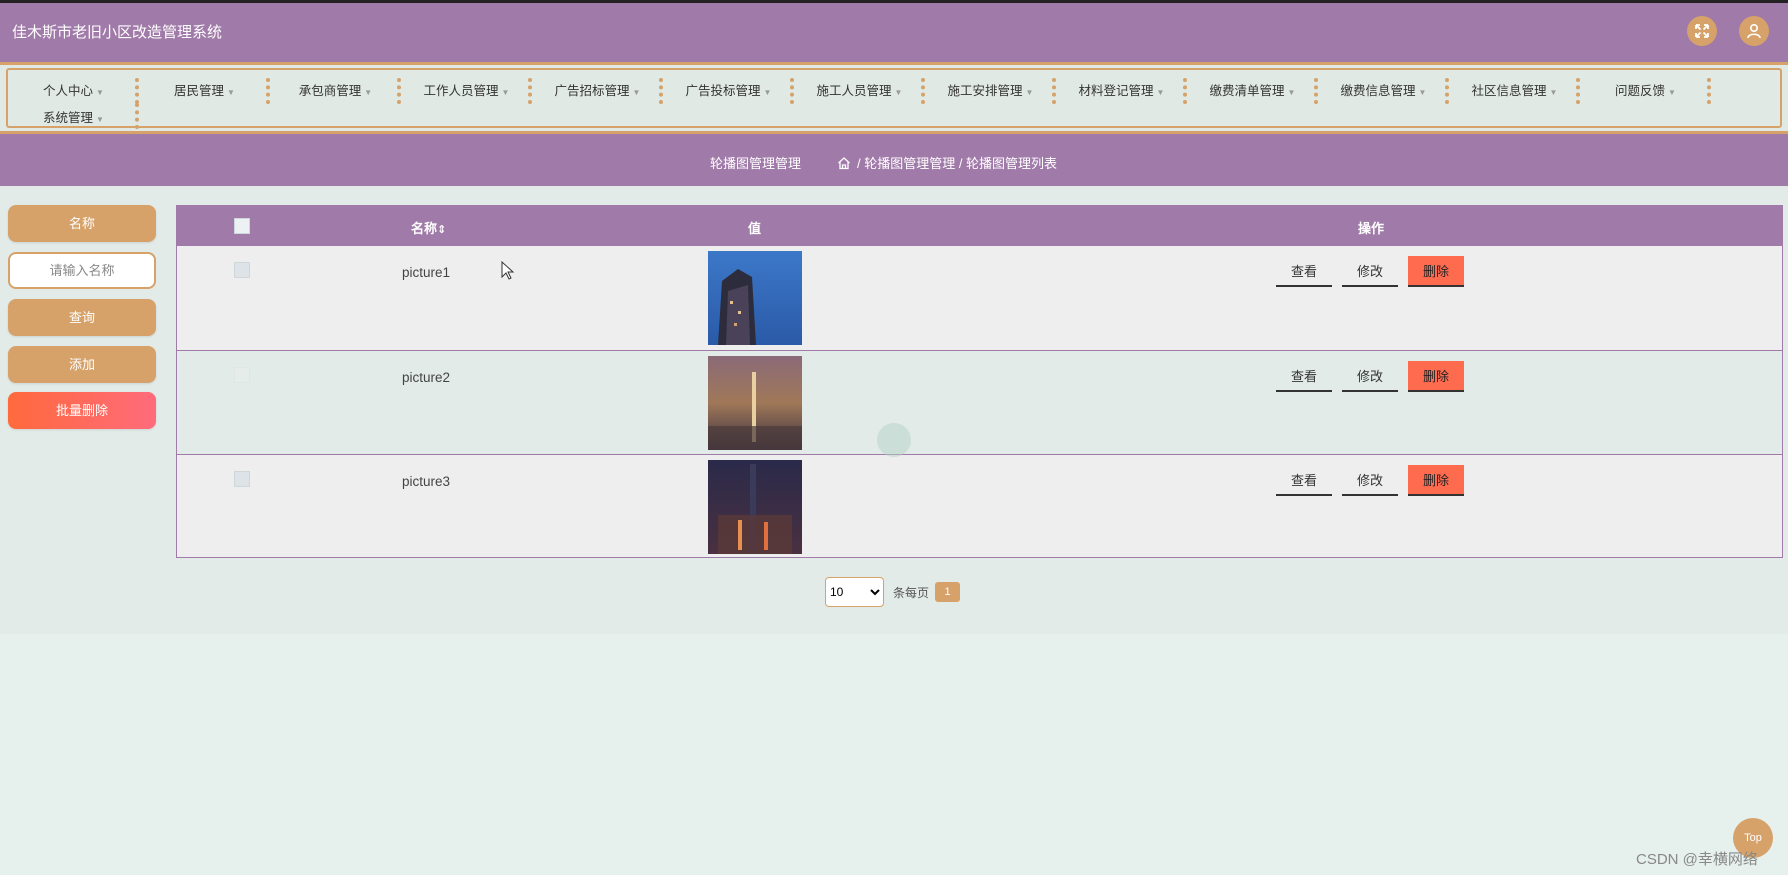 The width and height of the screenshot is (1788, 875). What do you see at coordinates (979, 226) in the screenshot?
I see `table-header: 名称⇕ 值 操作` at bounding box center [979, 226].